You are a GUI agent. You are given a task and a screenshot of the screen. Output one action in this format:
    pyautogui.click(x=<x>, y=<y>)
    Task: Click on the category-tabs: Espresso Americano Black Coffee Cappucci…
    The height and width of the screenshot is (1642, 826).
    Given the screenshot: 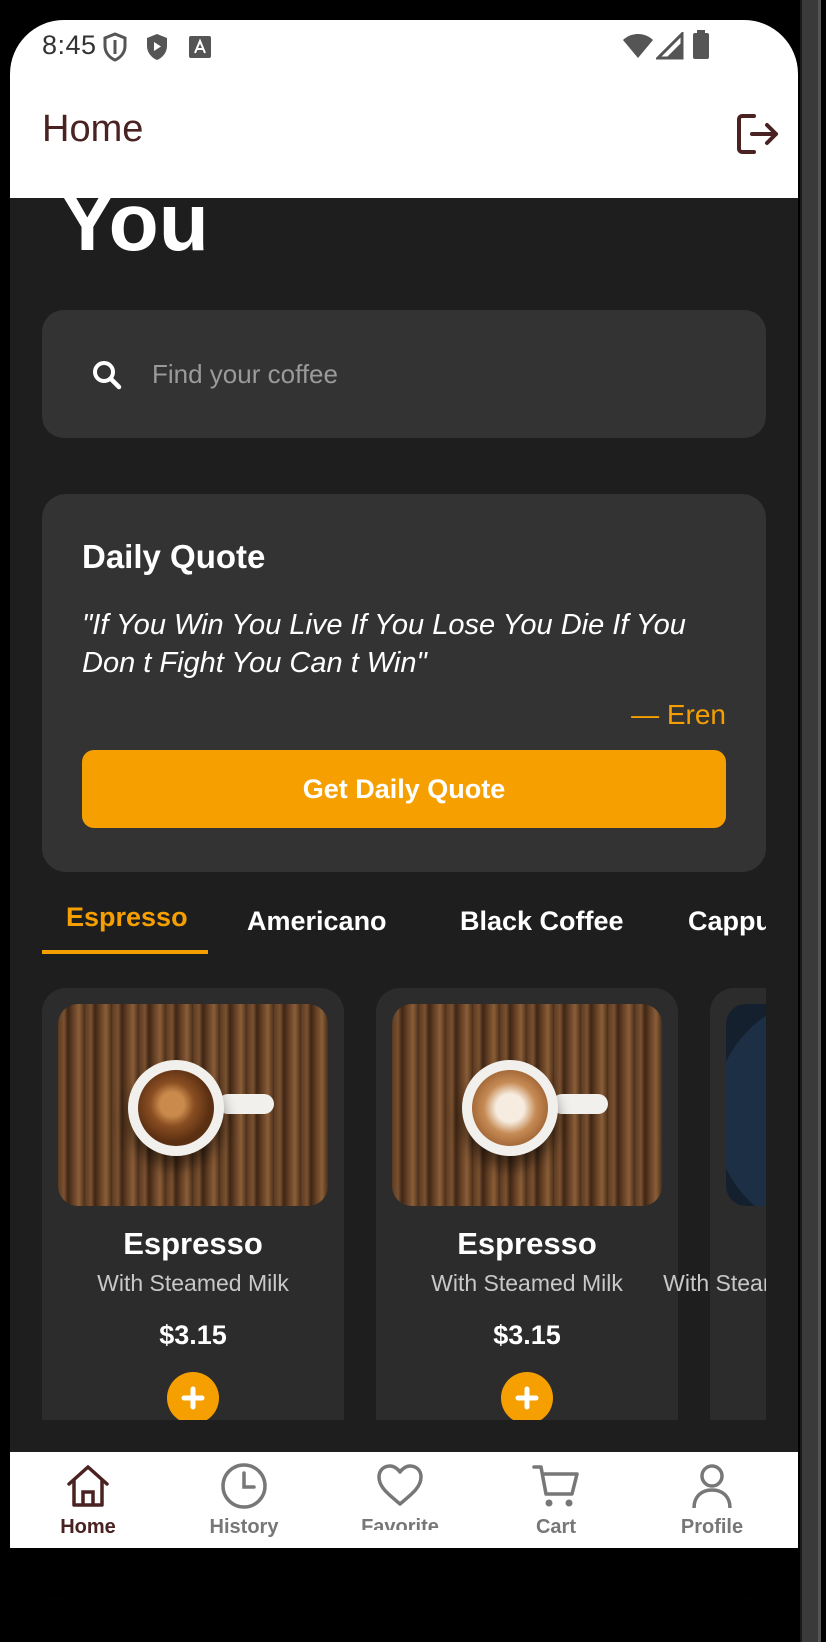 What is the action you would take?
    pyautogui.click(x=404, y=928)
    